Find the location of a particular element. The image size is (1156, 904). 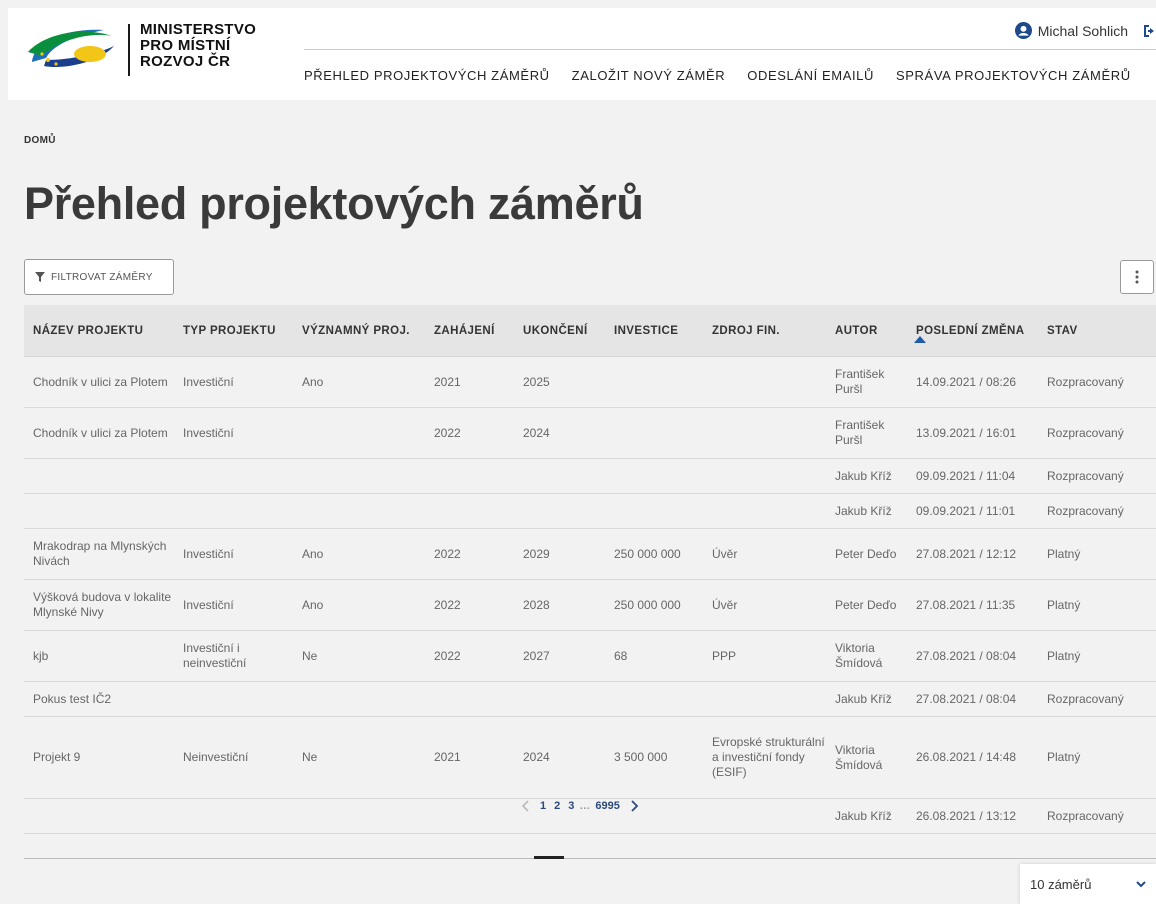

cell-end: 2025 is located at coordinates (559, 382).